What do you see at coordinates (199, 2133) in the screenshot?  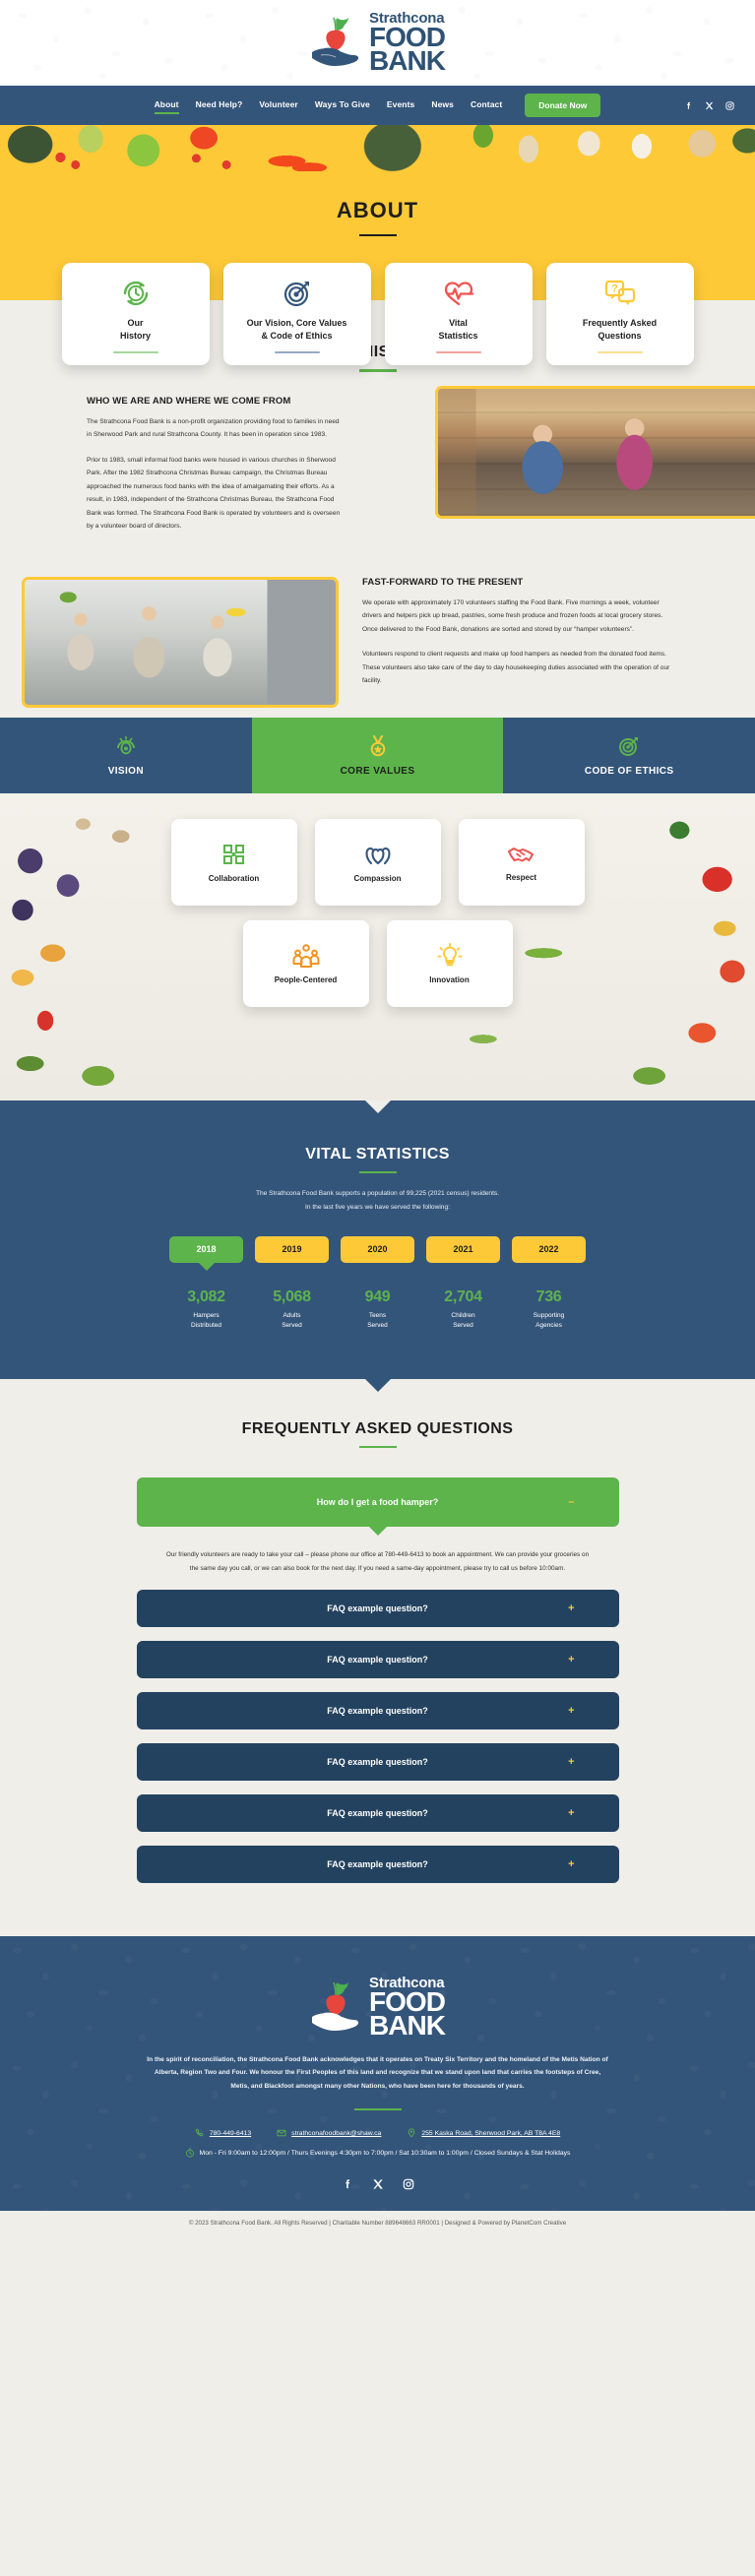 I see `phone-icon` at bounding box center [199, 2133].